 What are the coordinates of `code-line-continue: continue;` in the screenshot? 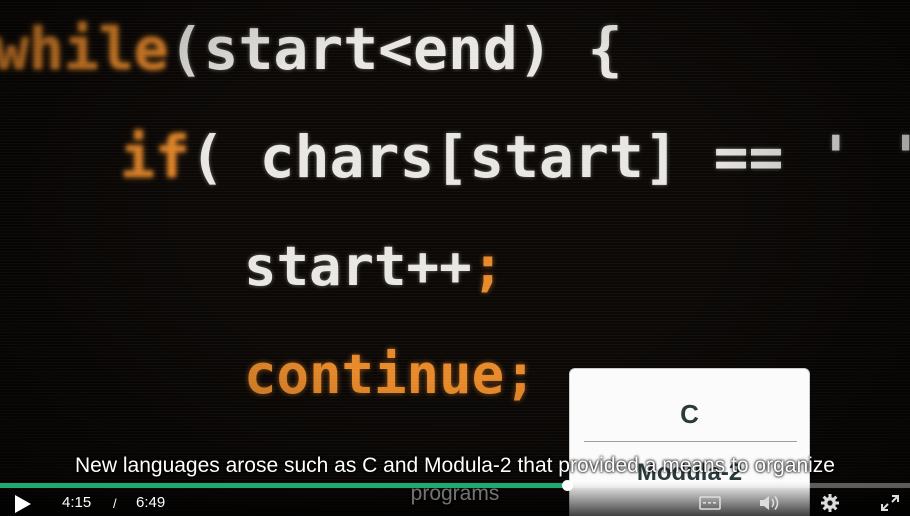 It's located at (390, 374).